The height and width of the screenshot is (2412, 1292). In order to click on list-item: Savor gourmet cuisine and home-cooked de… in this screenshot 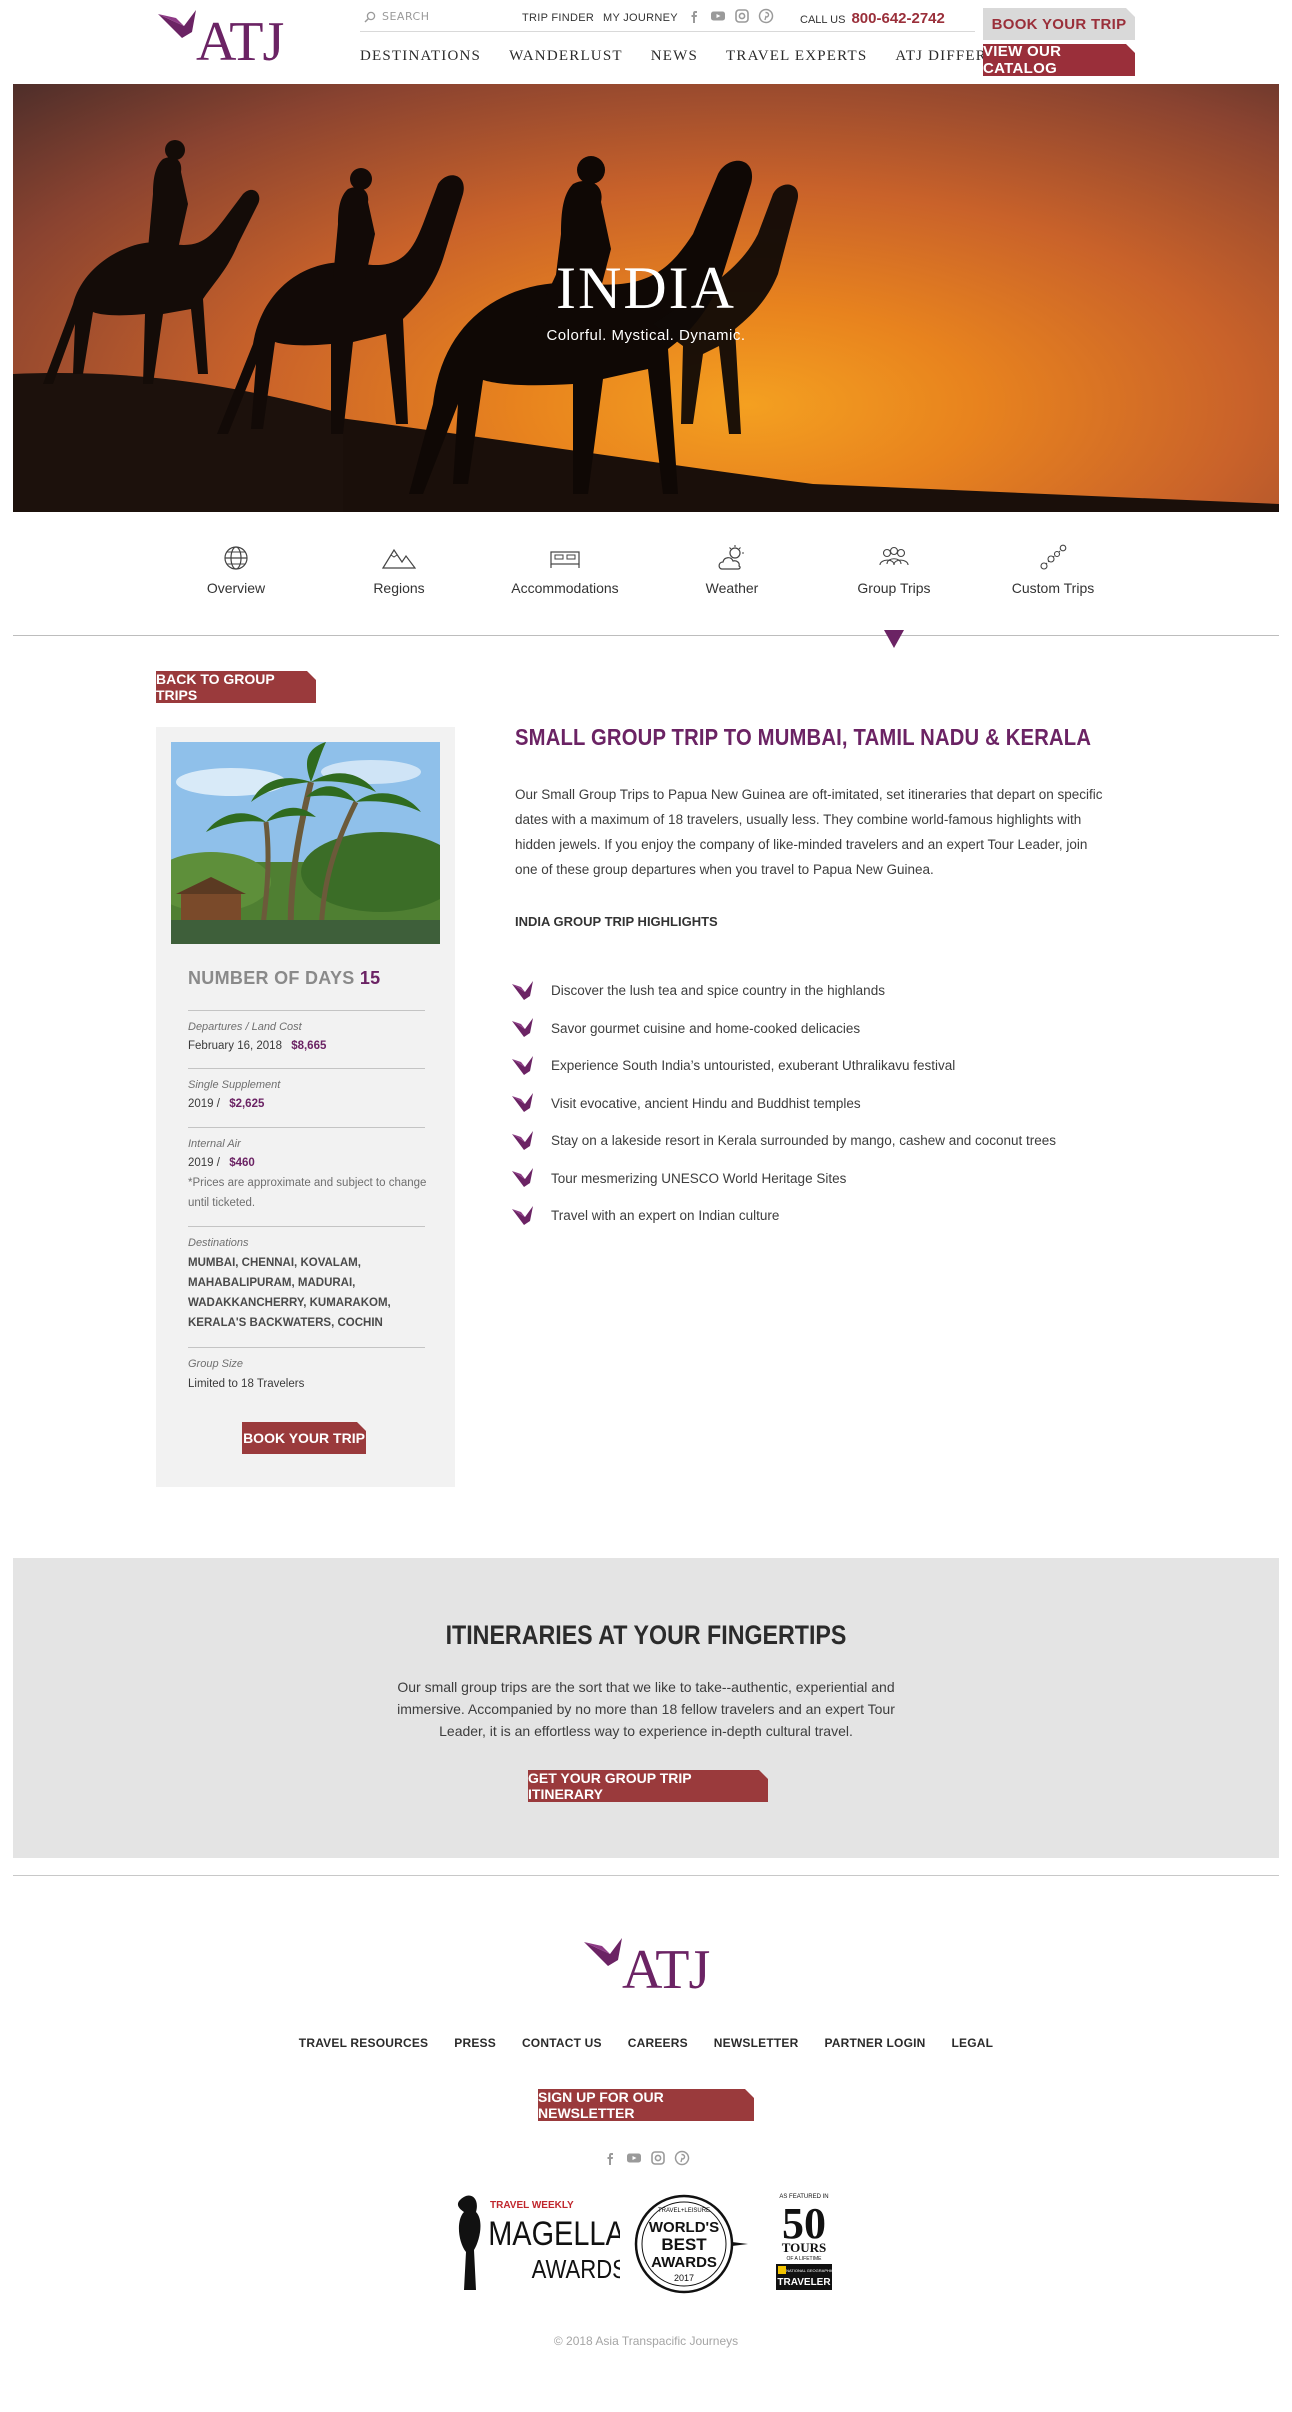, I will do `click(821, 1029)`.